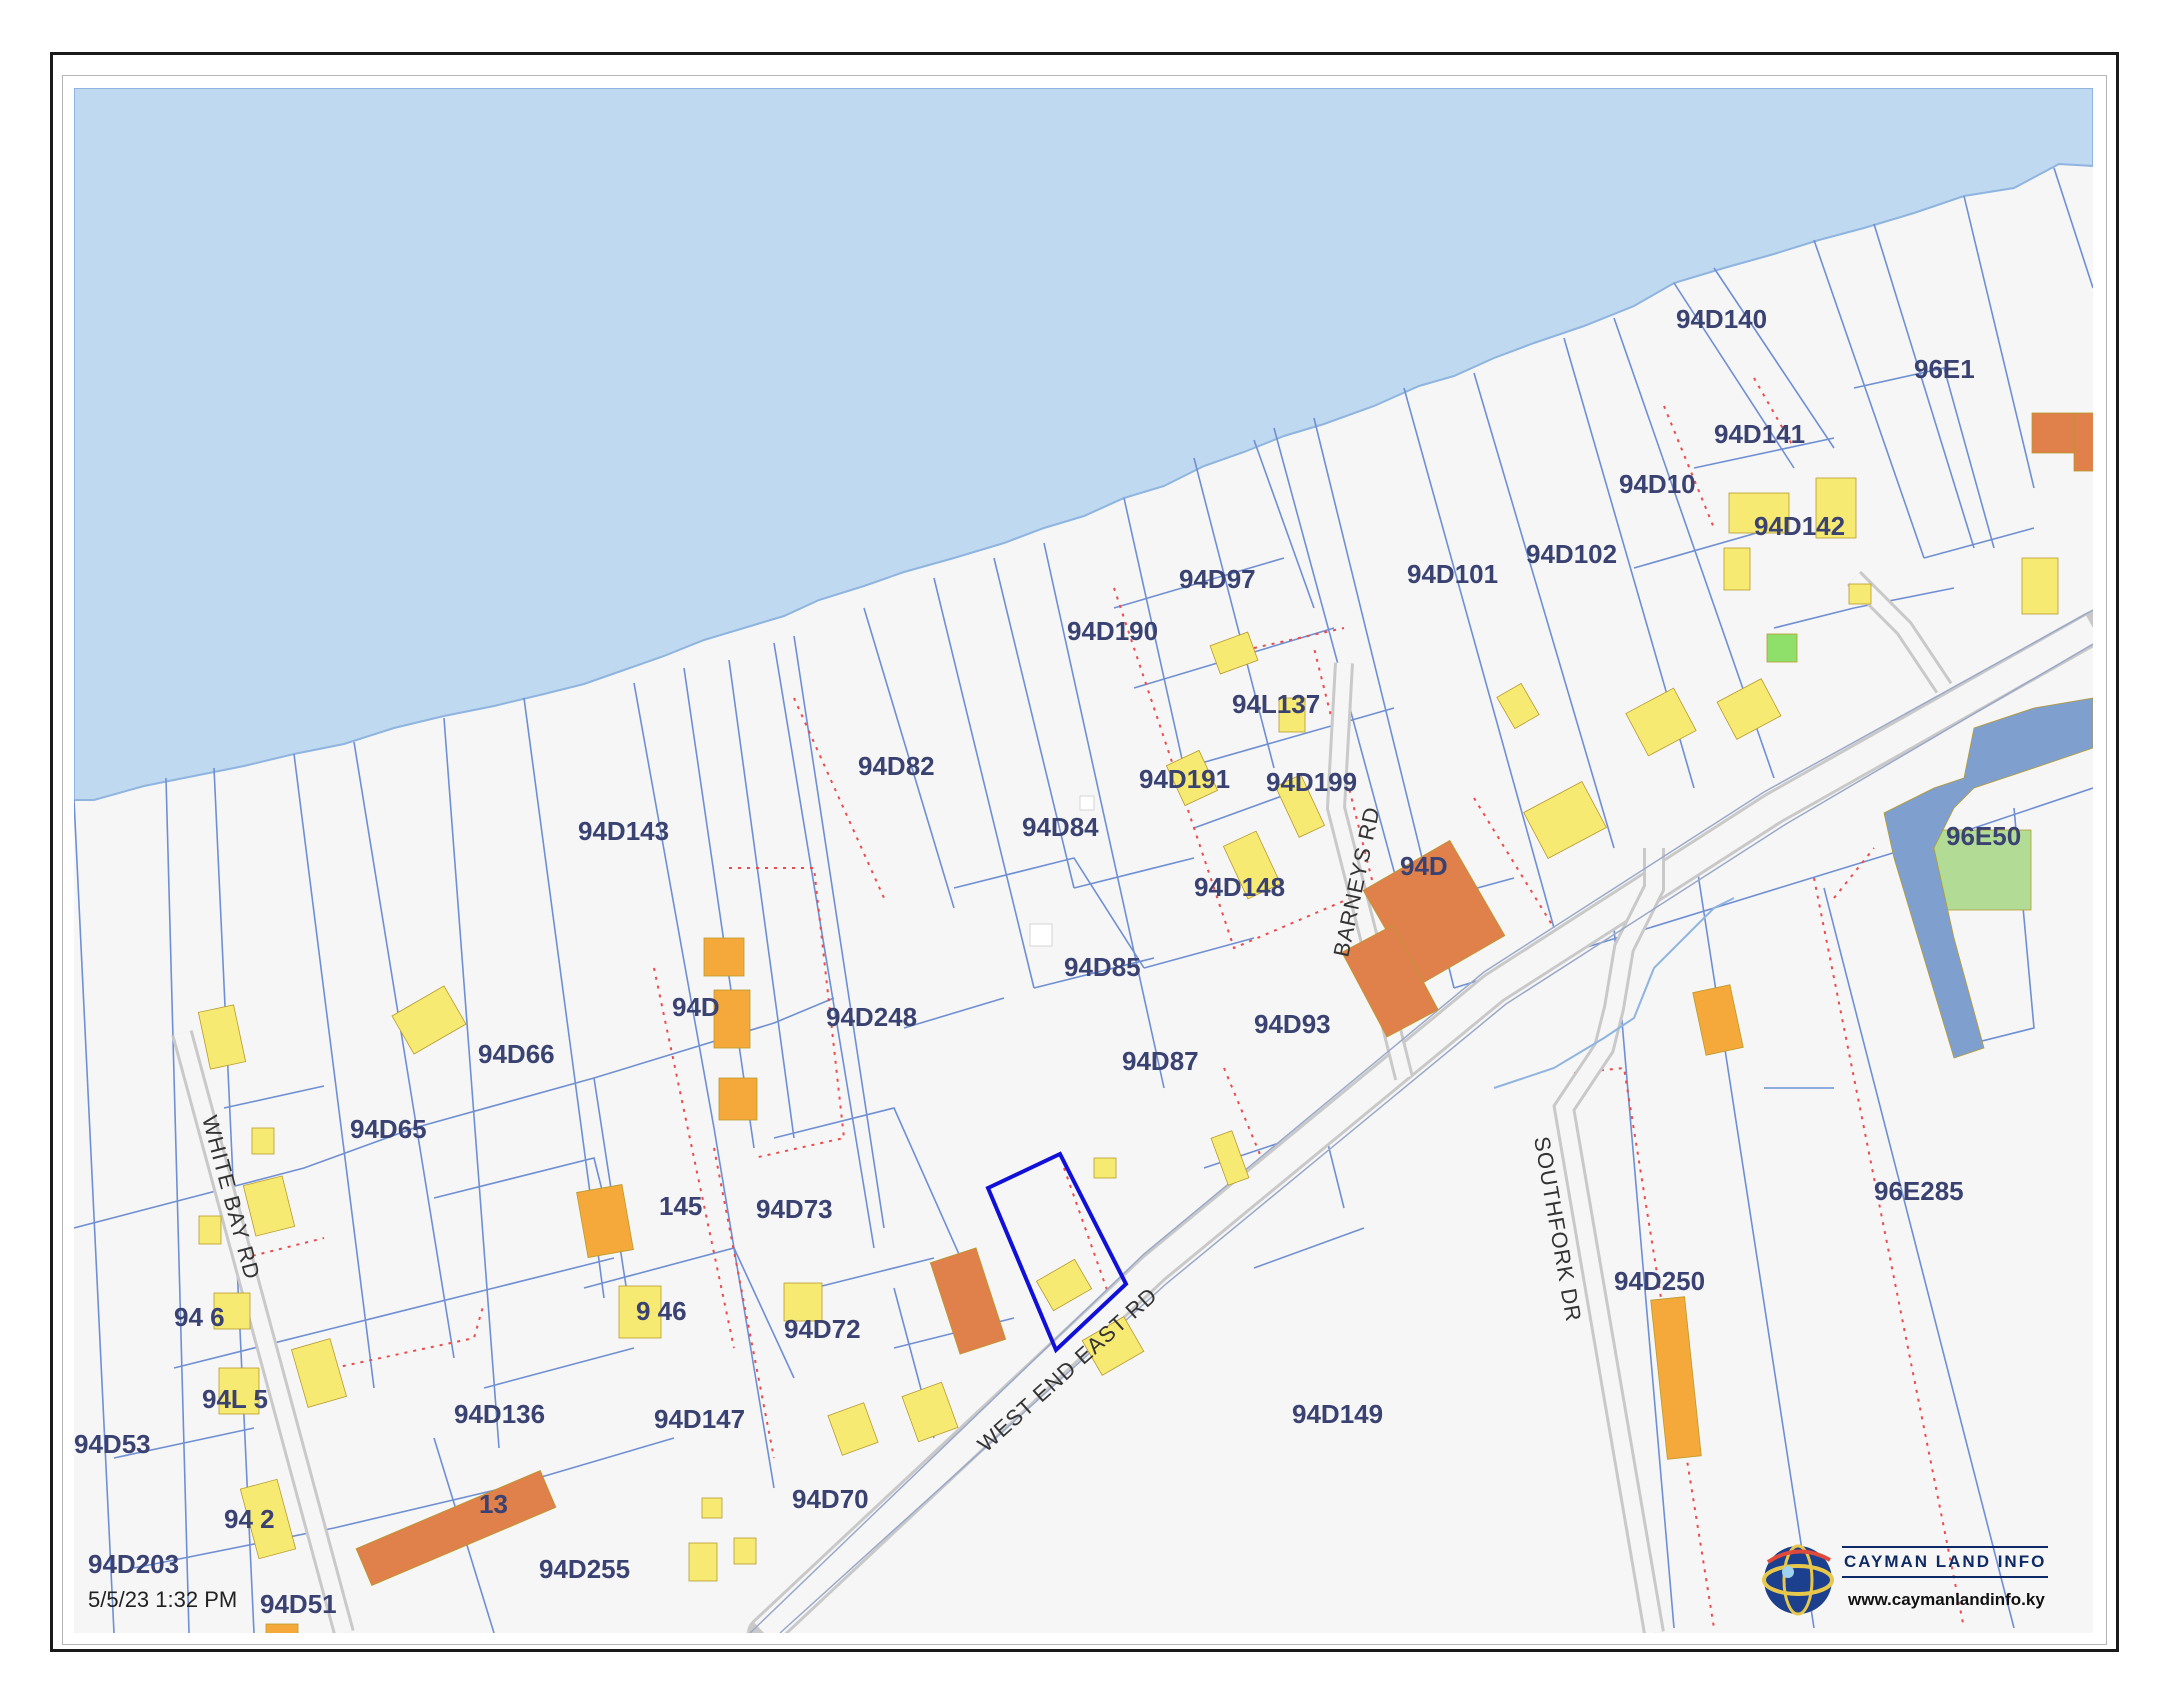 Image resolution: width=2168 pixels, height=1700 pixels. I want to click on parcel-label: 9 46, so click(661, 1311).